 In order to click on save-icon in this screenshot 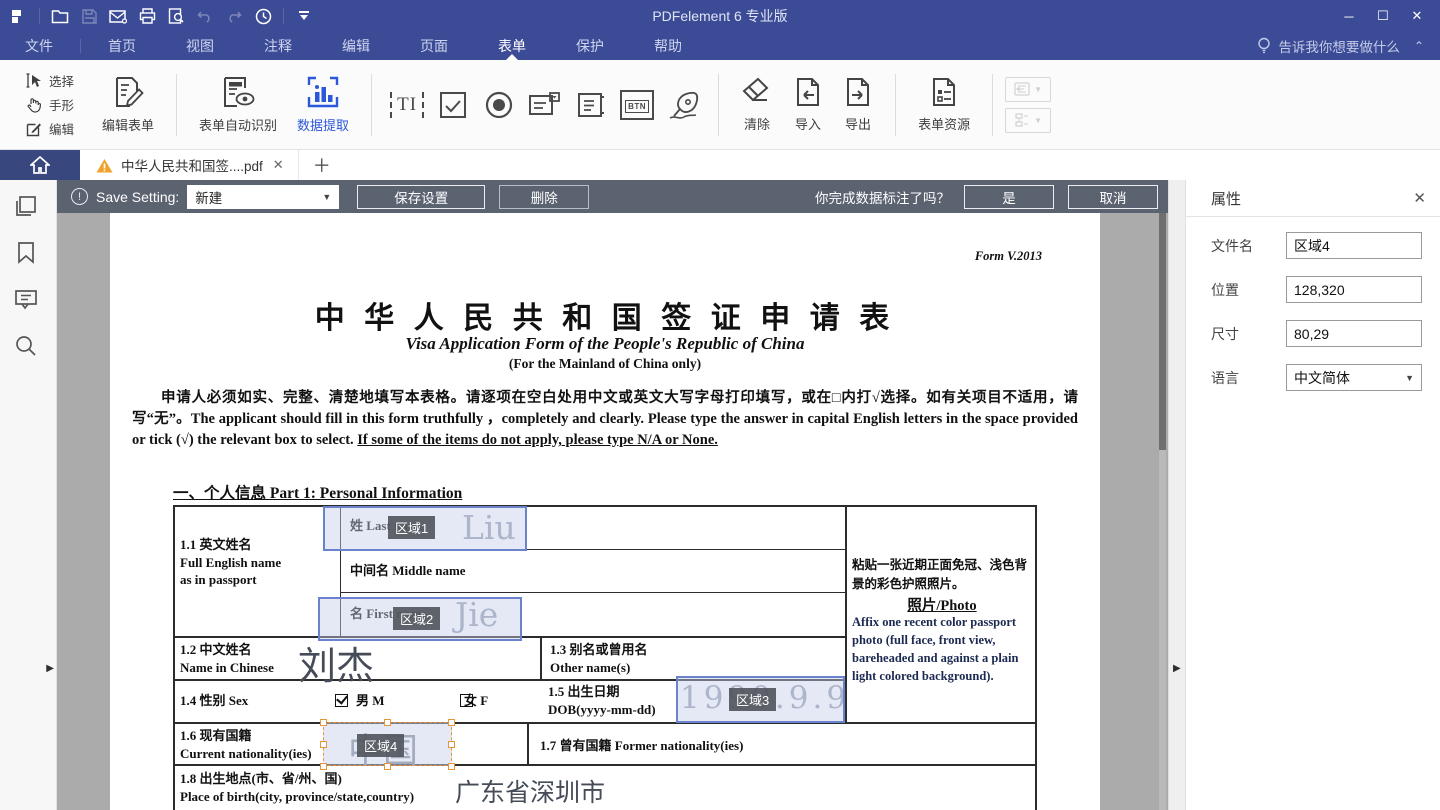, I will do `click(89, 16)`.